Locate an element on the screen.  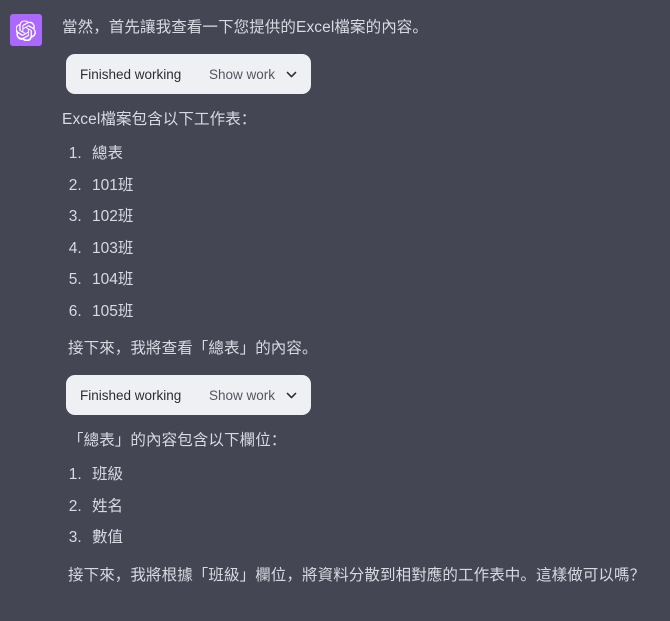
fields-list: 班級 姓名 數值 is located at coordinates (366, 506).